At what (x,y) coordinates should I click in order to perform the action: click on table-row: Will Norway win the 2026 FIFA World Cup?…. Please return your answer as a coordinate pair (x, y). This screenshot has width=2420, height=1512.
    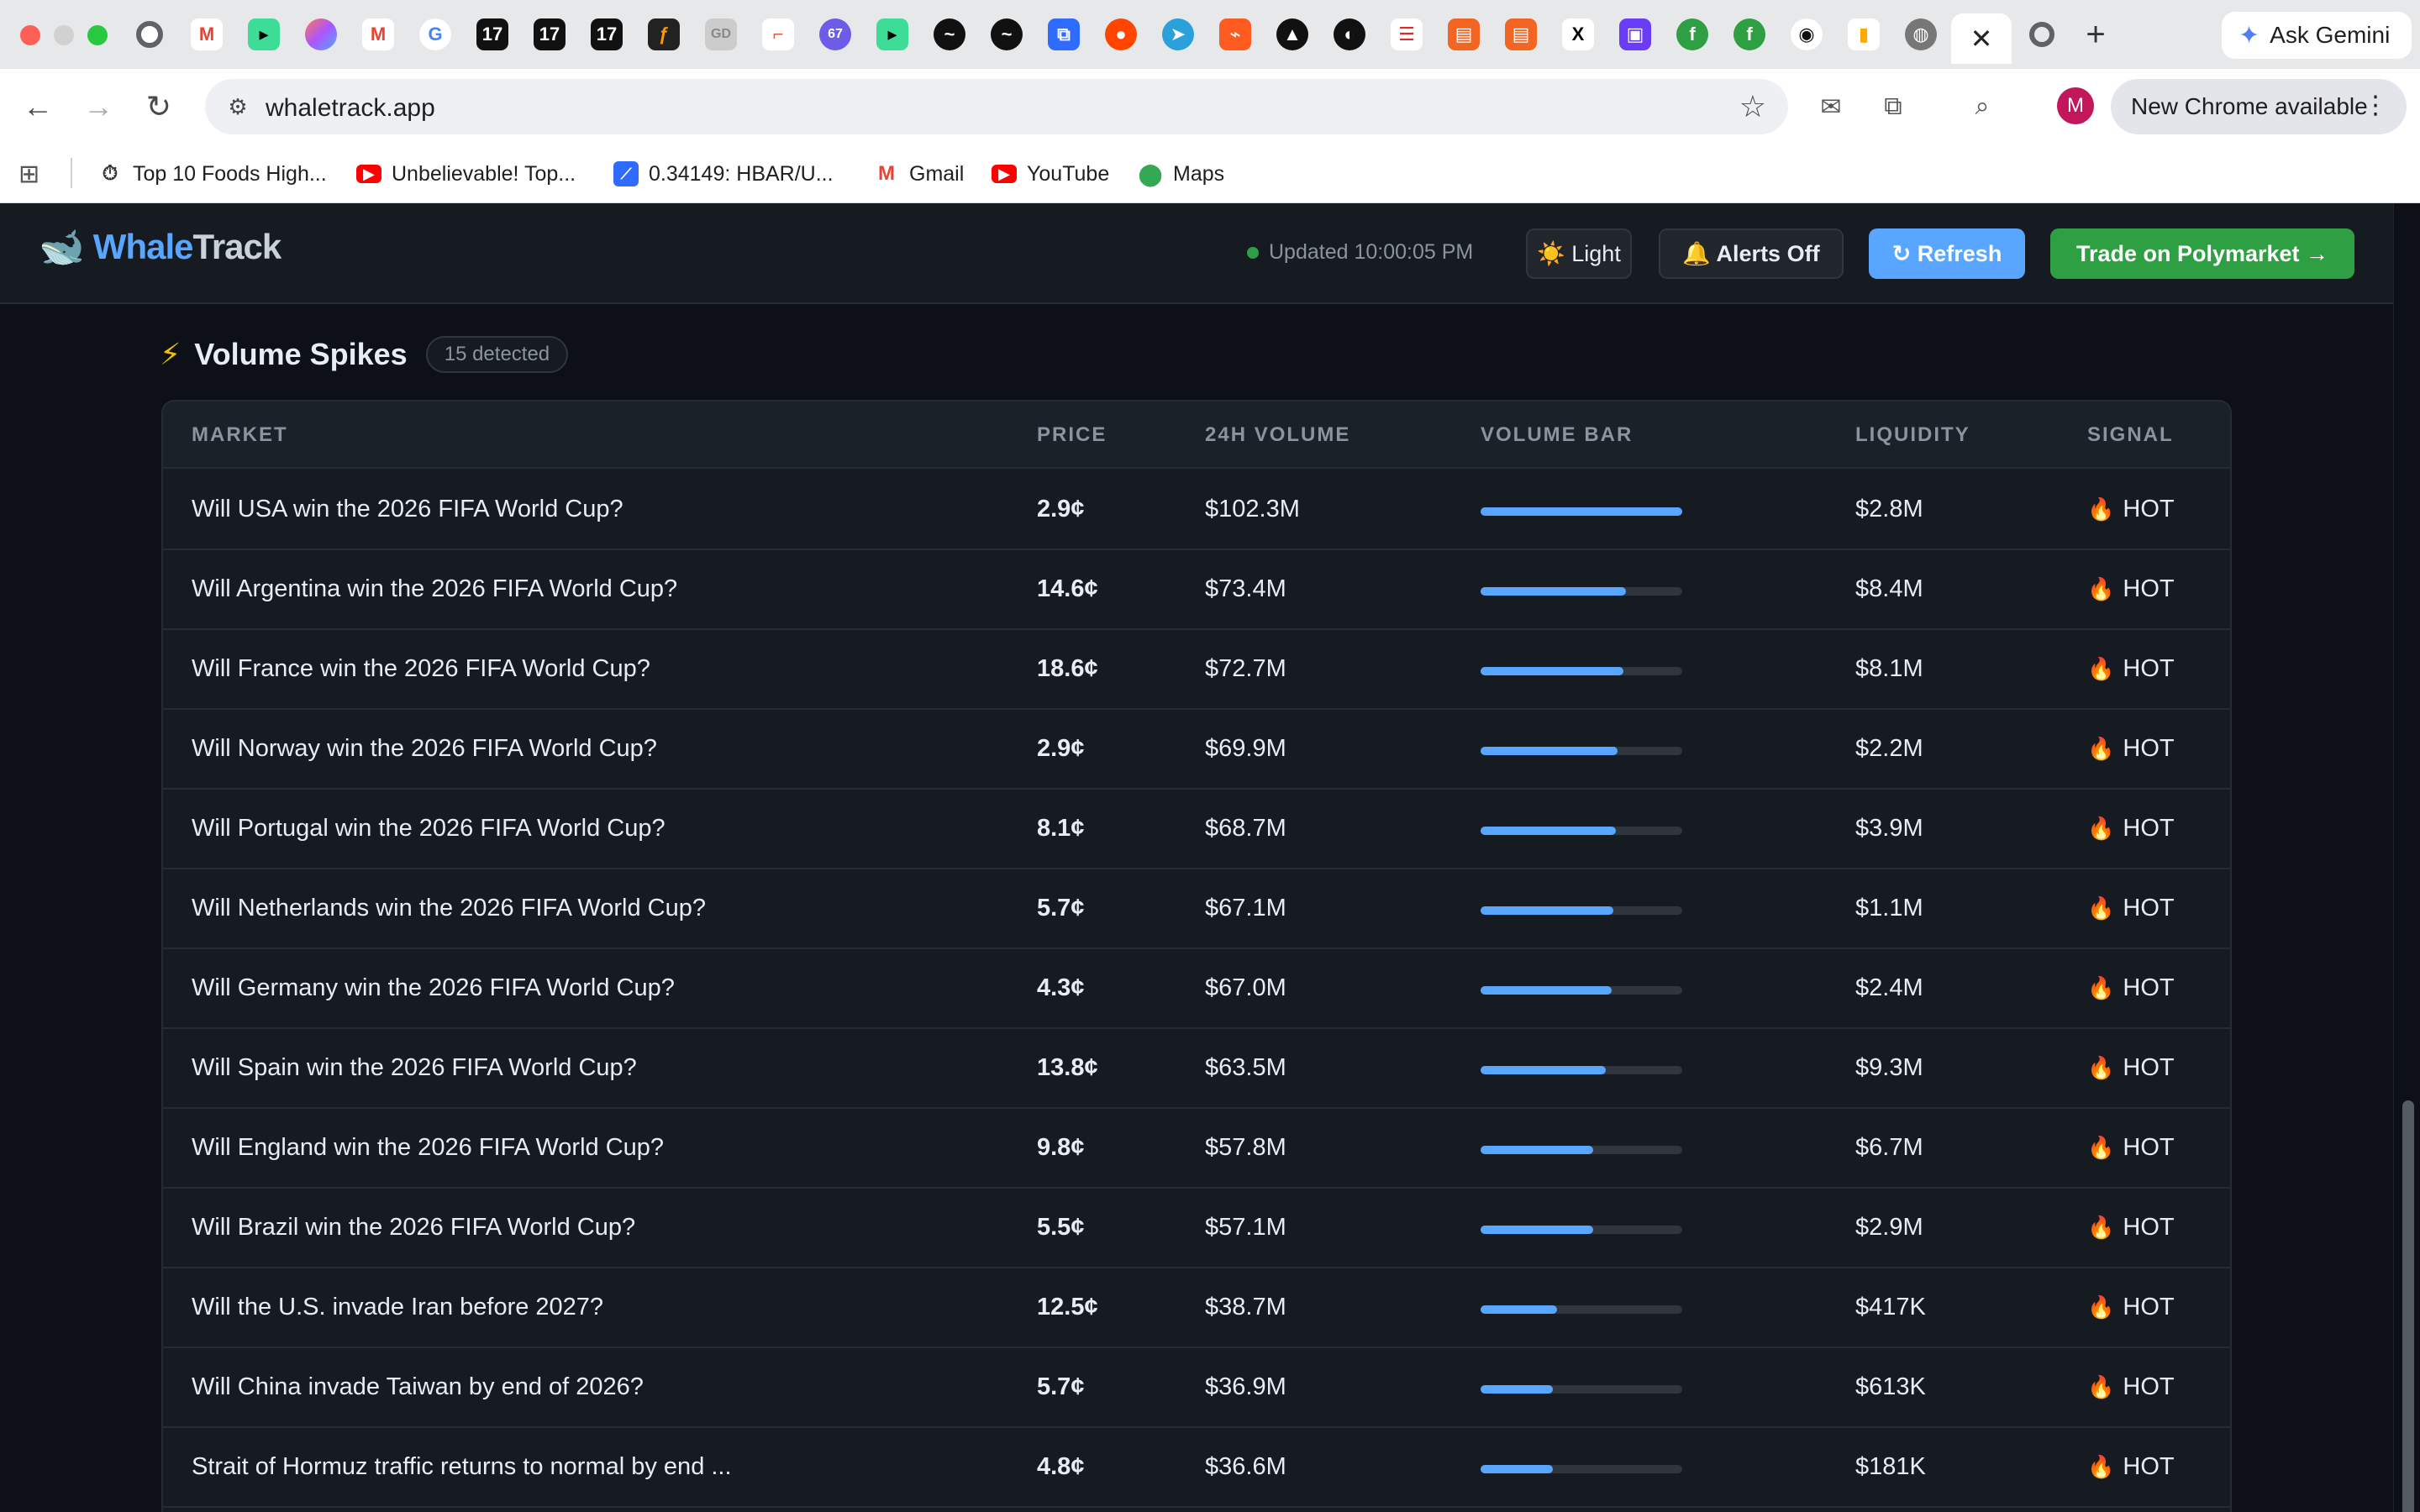
    Looking at the image, I should click on (1196, 750).